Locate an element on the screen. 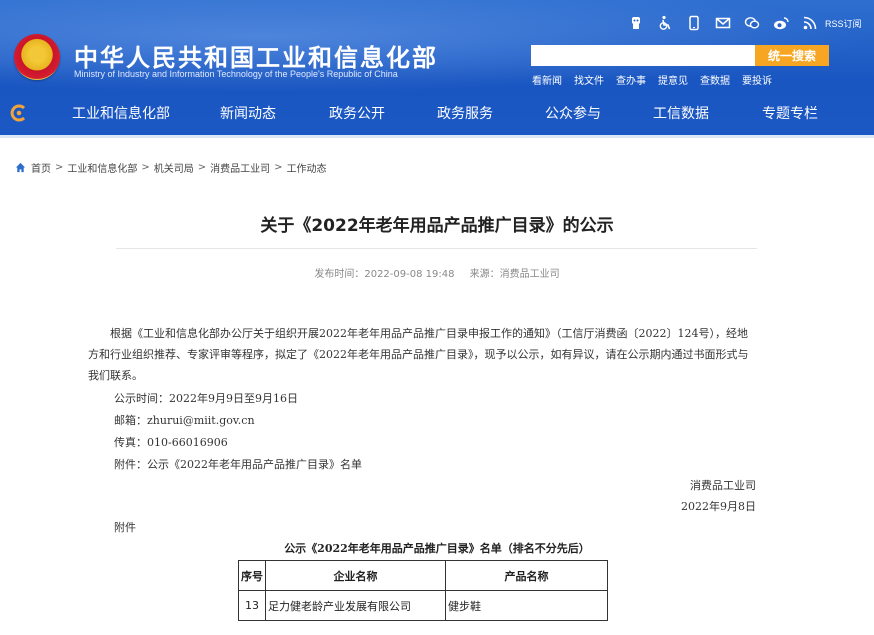  home-icon is located at coordinates (20, 167).